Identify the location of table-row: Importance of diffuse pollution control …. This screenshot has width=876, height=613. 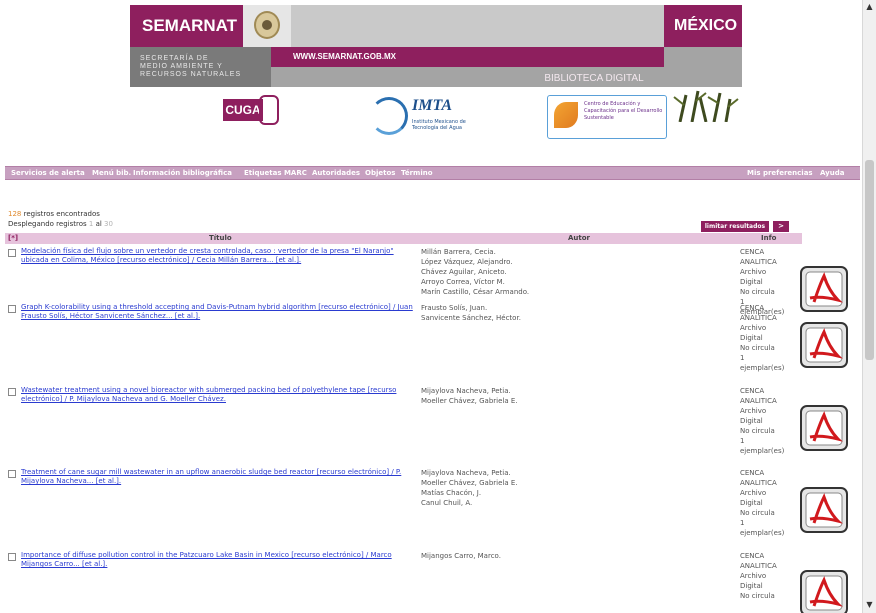
(430, 581).